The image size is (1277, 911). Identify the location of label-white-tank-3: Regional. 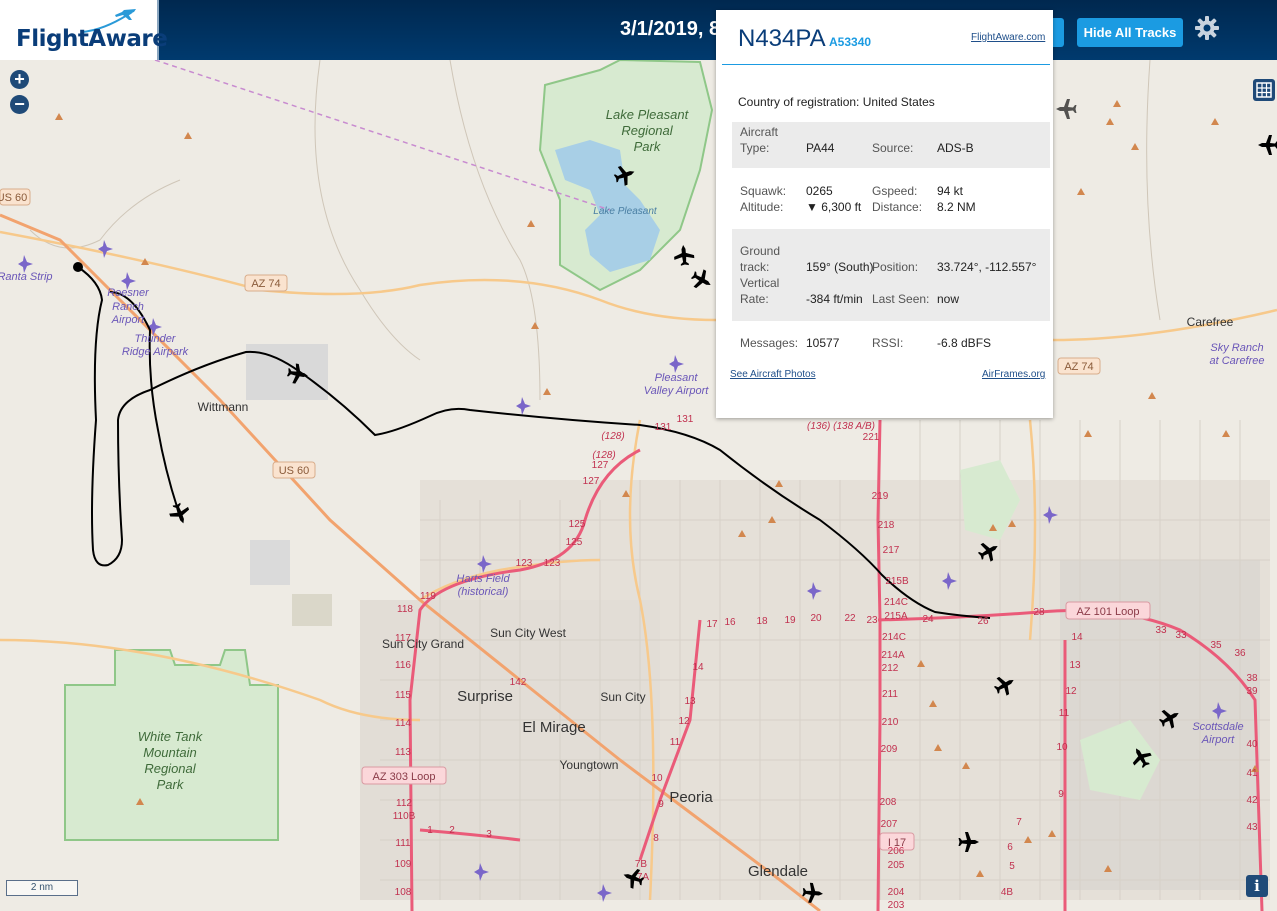
(170, 768).